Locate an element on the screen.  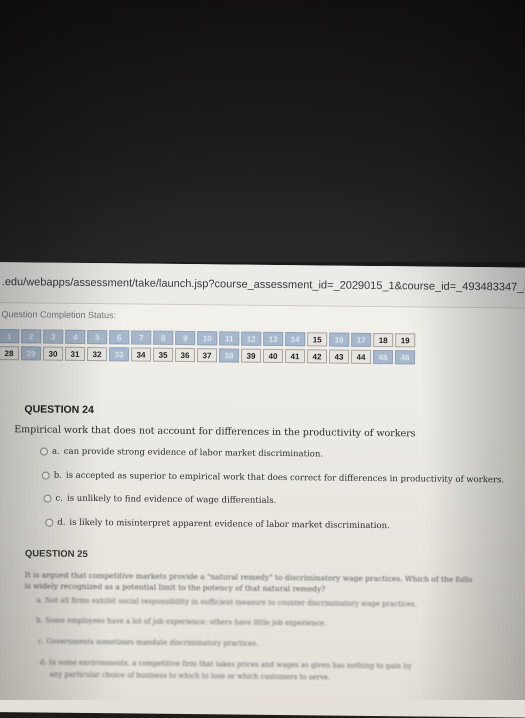
question-number-cell: 29 is located at coordinates (31, 353).